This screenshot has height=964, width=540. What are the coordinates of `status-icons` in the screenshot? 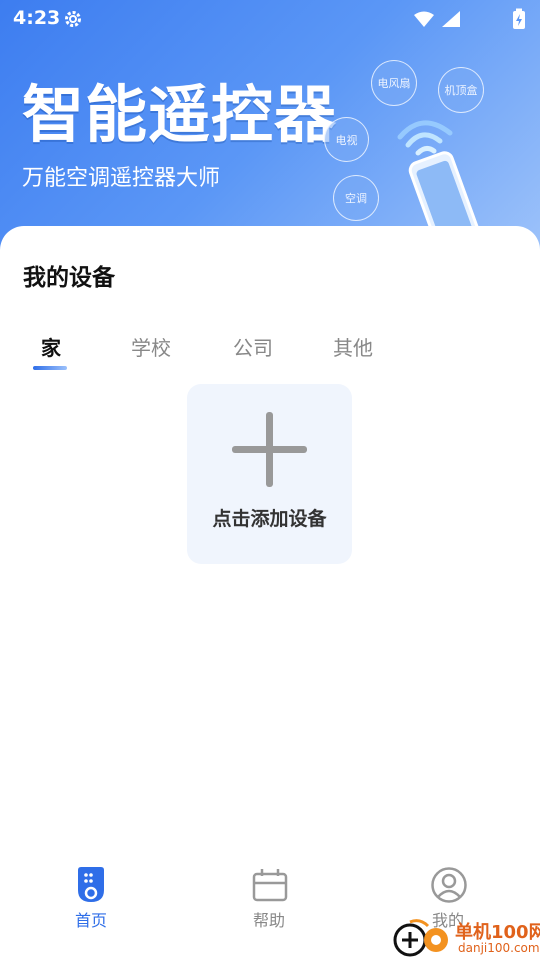 It's located at (456, 21).